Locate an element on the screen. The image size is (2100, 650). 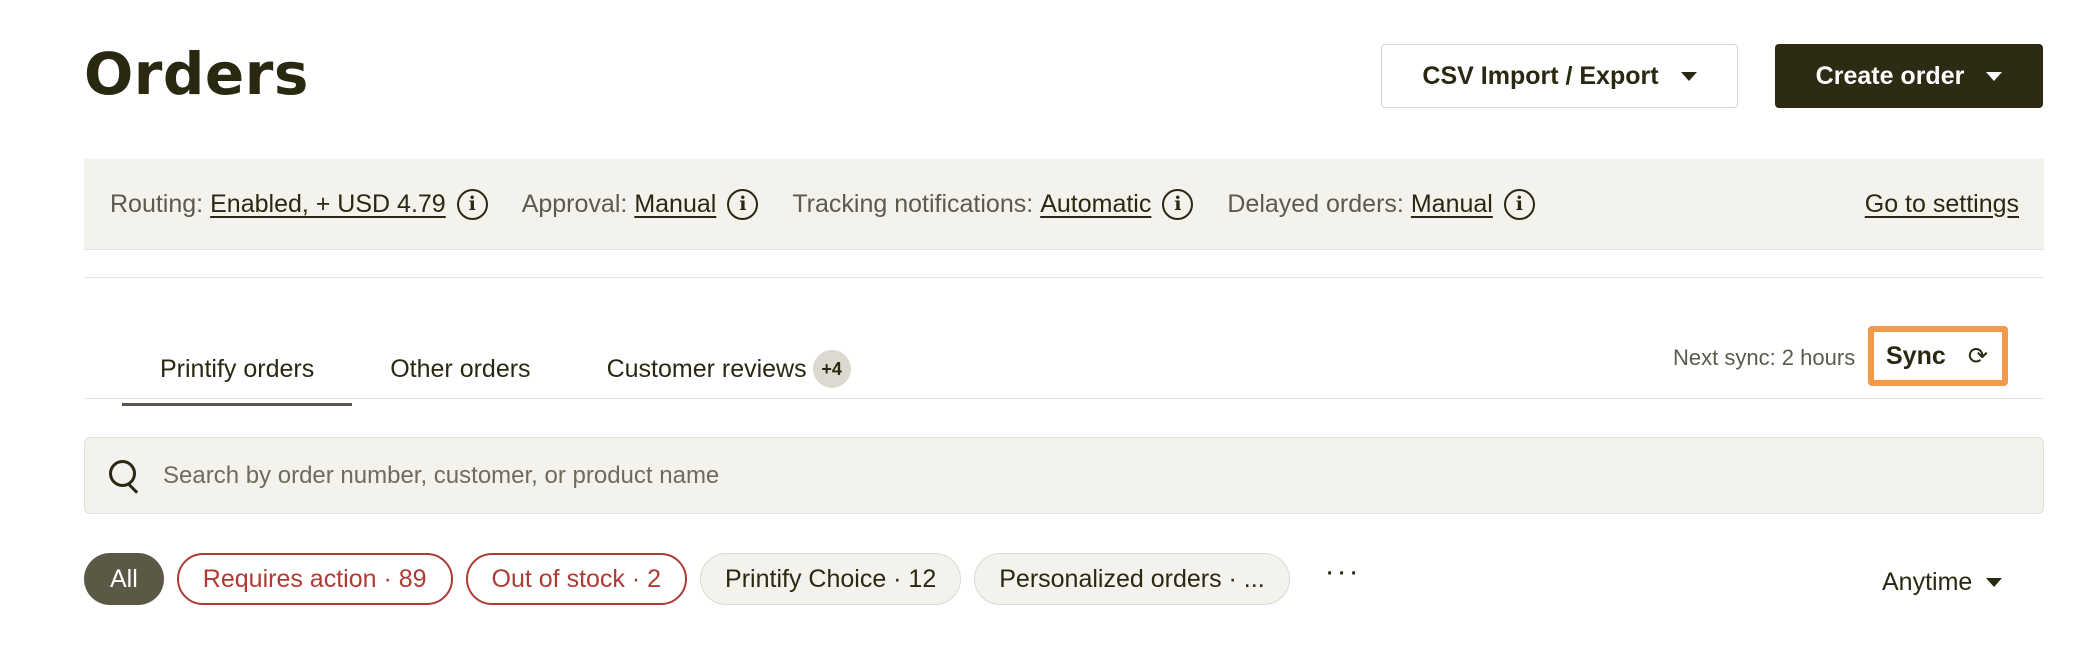
filter-chip-out-of-stock: Out of stock · 2 is located at coordinates (576, 579).